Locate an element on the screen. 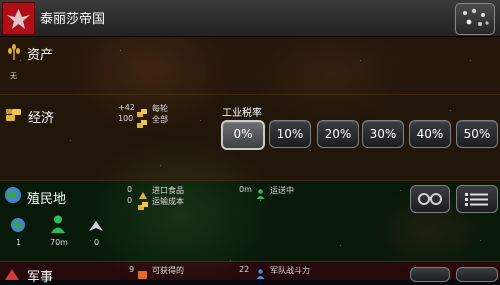  available-value: 9 is located at coordinates (132, 269).